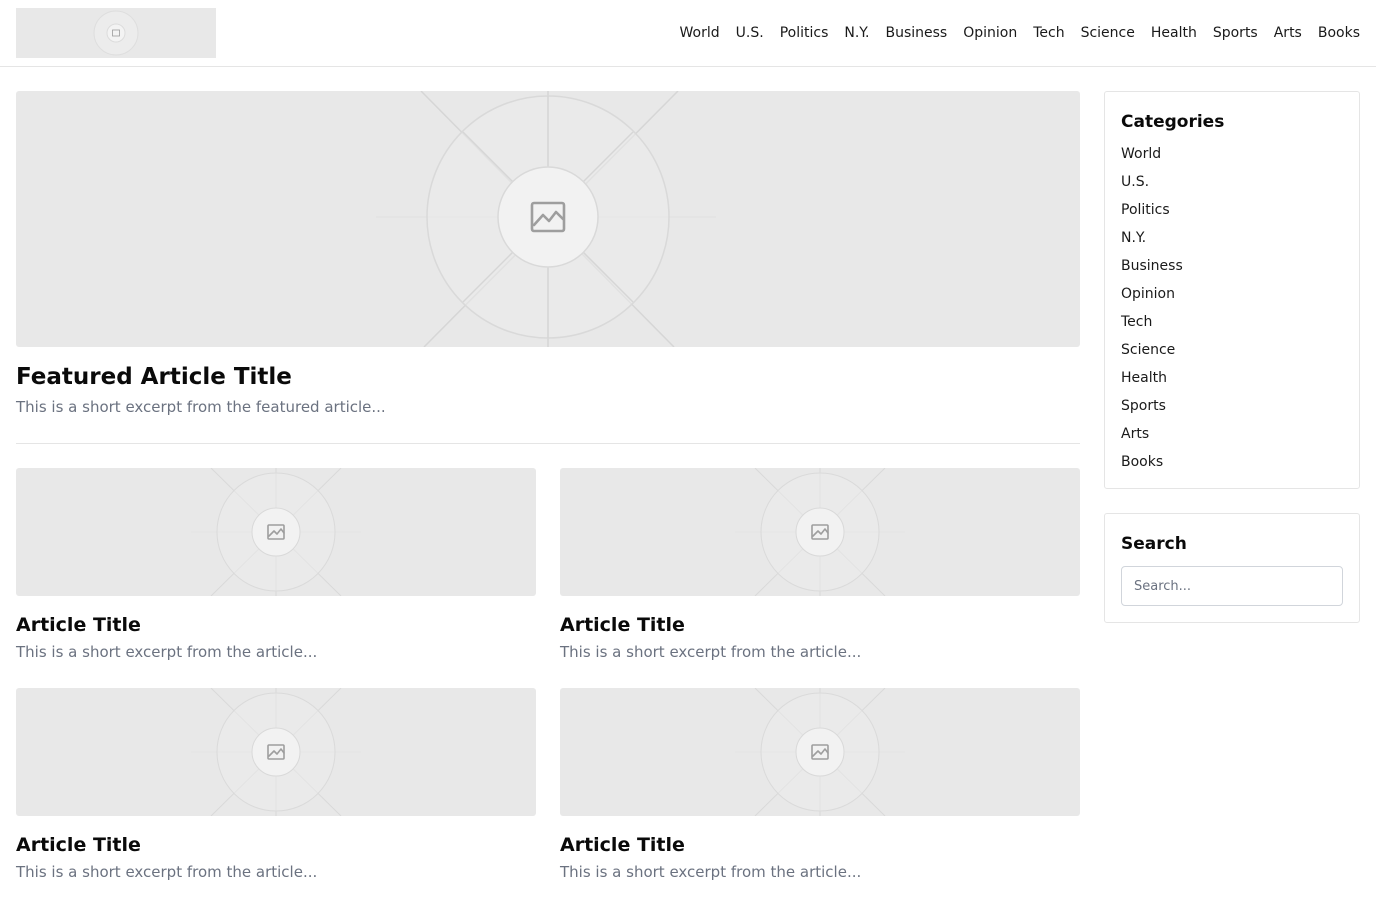 The height and width of the screenshot is (908, 1376). What do you see at coordinates (1152, 410) in the screenshot?
I see `category-link-sports: Sports` at bounding box center [1152, 410].